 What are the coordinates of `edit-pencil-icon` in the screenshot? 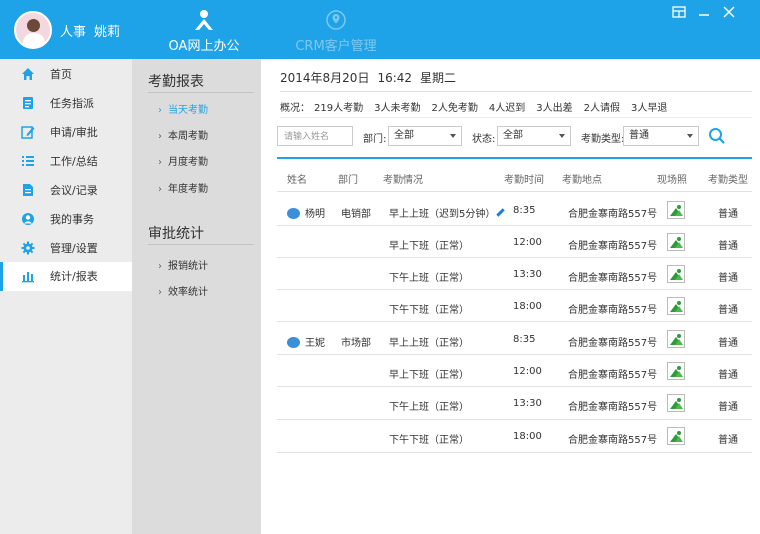 It's located at (499, 212).